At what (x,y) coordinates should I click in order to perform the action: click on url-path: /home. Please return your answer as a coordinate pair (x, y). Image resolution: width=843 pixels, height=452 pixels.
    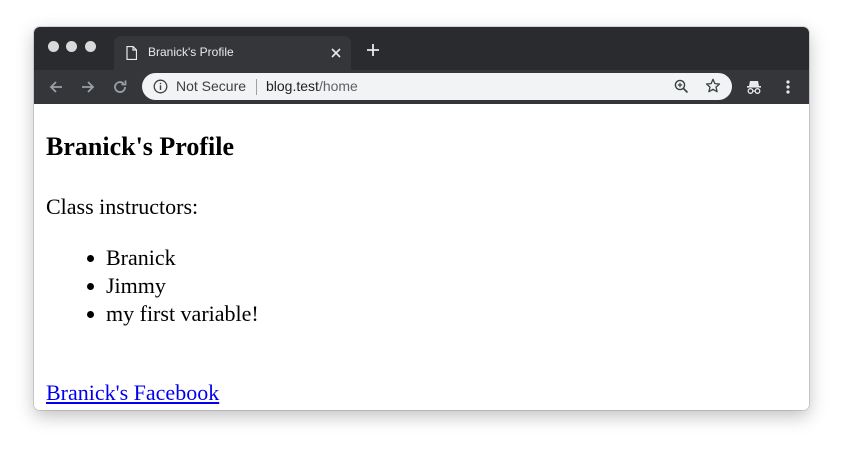
    Looking at the image, I should click on (338, 86).